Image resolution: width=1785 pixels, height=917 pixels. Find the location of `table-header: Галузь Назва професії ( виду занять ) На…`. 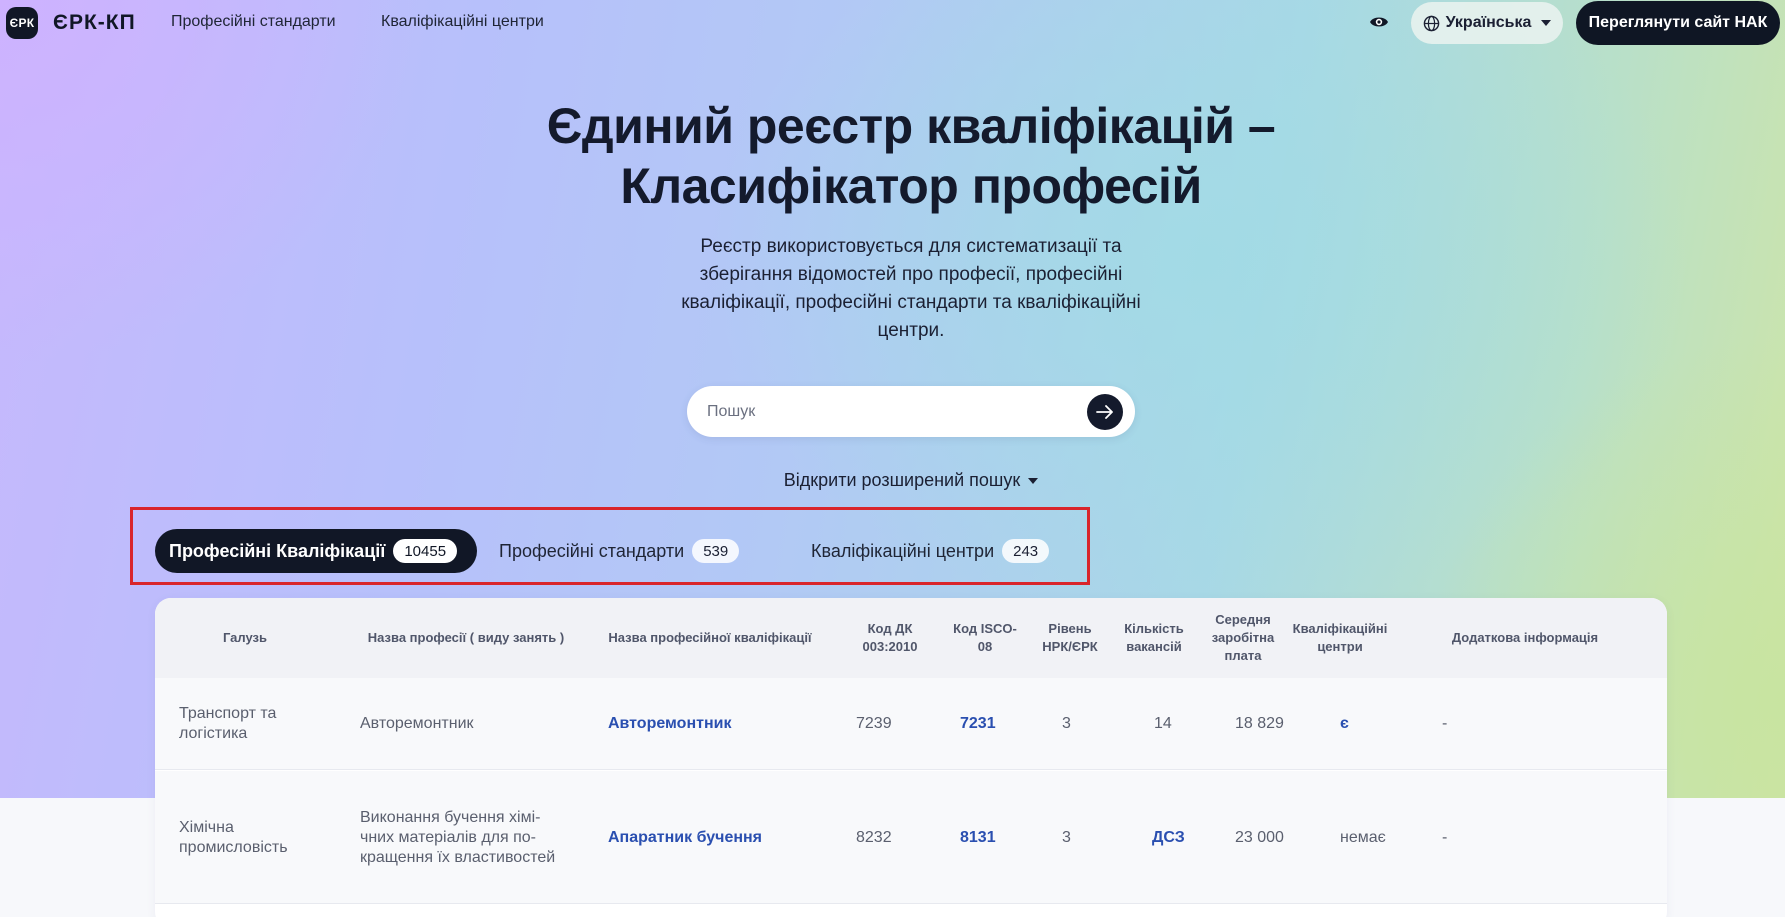

table-header: Галузь Назва професії ( виду занять ) На… is located at coordinates (911, 638).